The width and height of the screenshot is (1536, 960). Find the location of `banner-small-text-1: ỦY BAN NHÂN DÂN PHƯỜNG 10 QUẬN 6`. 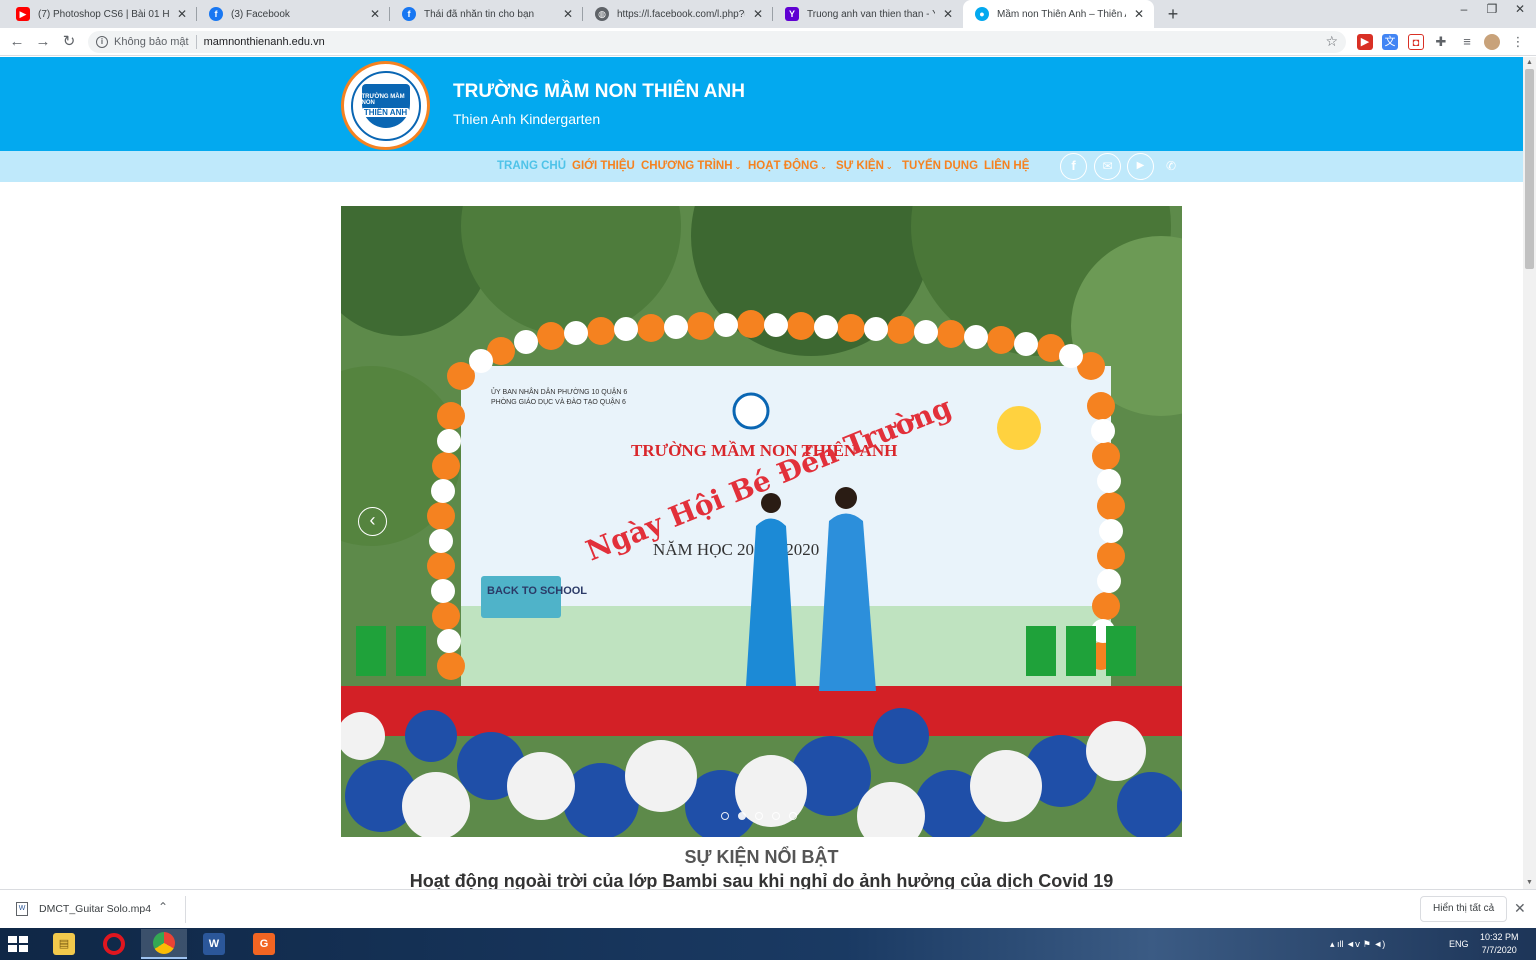

banner-small-text-1: ỦY BAN NHÂN DÂN PHƯỜNG 10 QUẬN 6 is located at coordinates (559, 391).